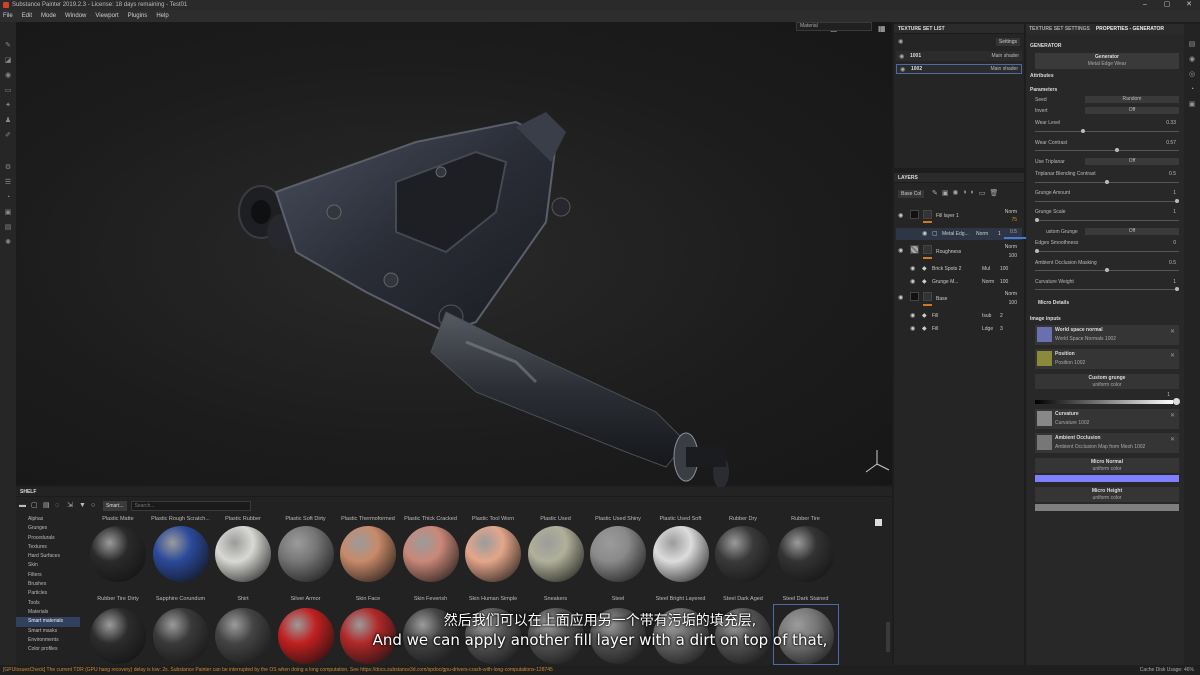  I want to click on effect-icon: ✺, so click(956, 193).